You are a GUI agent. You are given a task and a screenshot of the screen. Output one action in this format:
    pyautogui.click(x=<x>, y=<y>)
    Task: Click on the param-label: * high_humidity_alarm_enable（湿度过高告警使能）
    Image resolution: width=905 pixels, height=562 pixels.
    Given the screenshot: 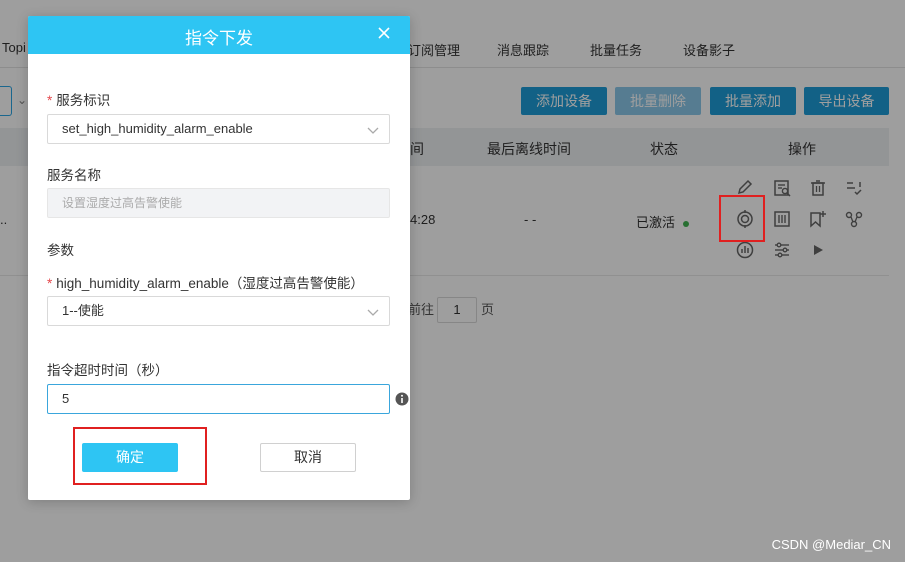 What is the action you would take?
    pyautogui.click(x=205, y=282)
    